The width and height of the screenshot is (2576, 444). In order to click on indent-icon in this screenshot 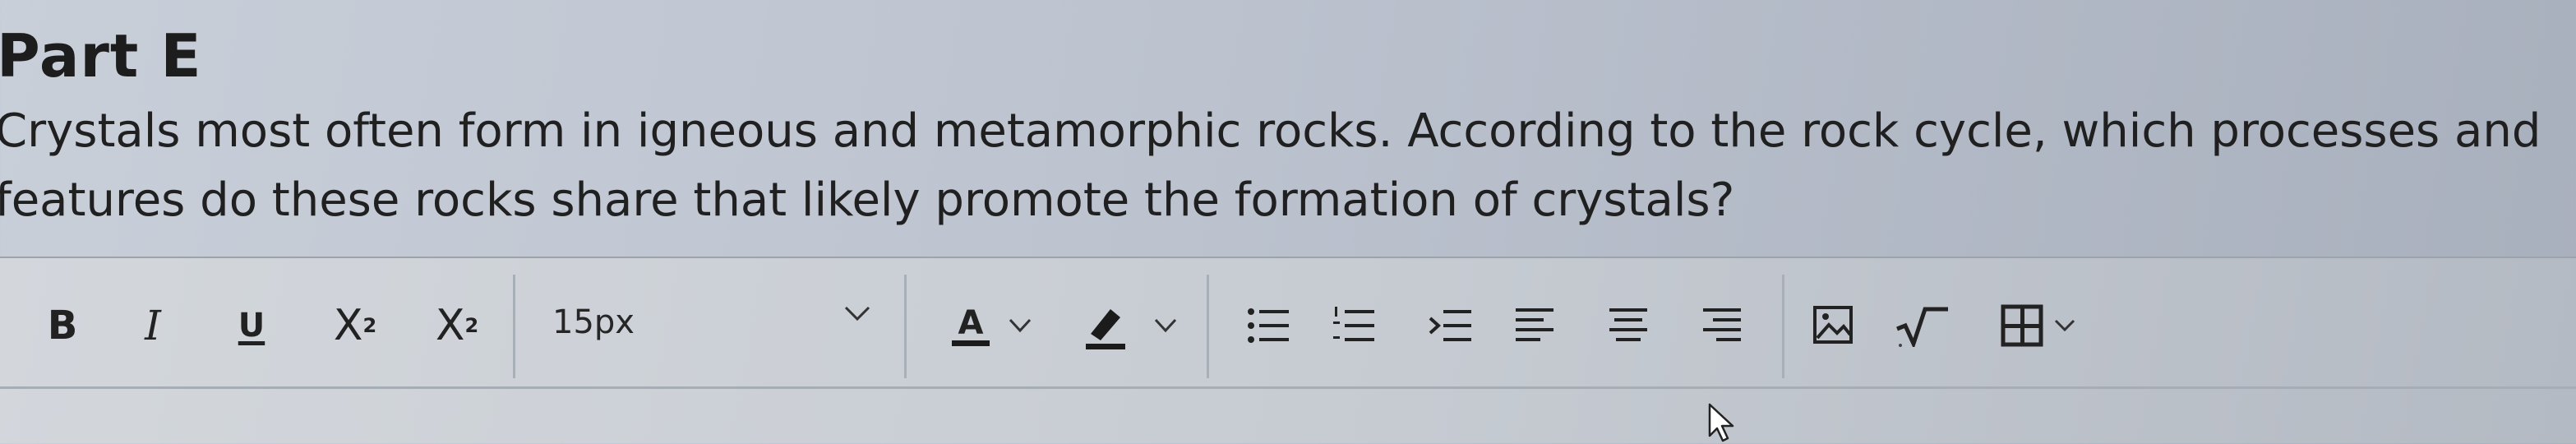, I will do `click(1450, 325)`.